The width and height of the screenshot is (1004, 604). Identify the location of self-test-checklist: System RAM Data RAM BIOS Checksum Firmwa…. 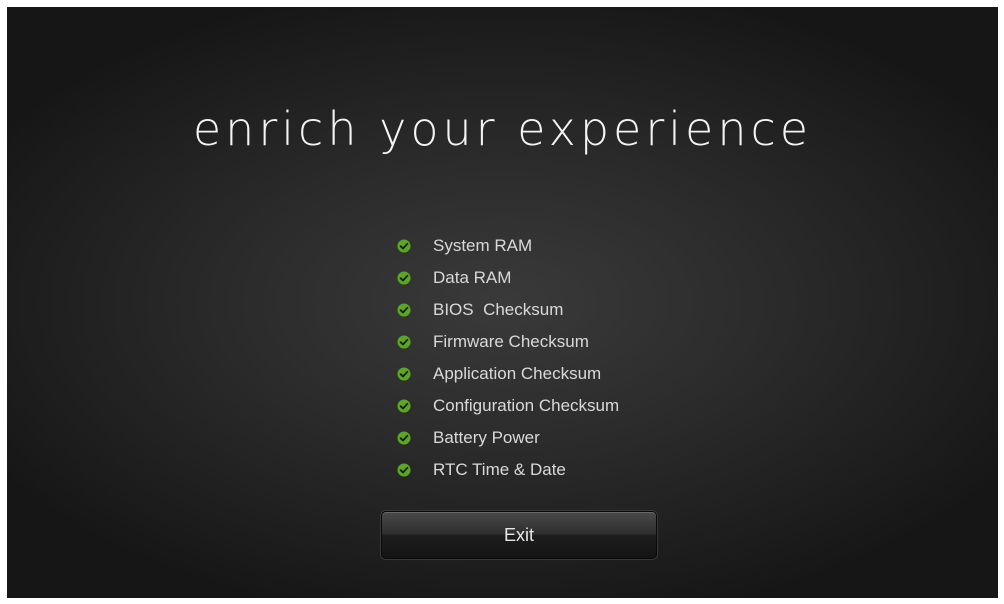
(508, 358).